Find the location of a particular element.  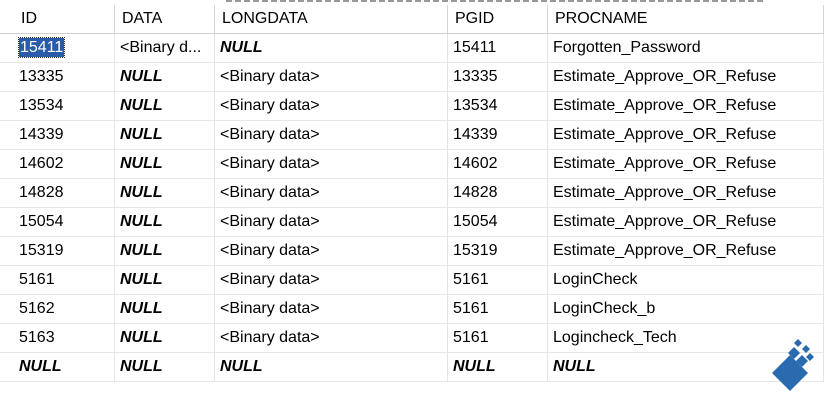

grid-header-row: ID DATA LONGDATA PGID PROCNAME is located at coordinates (412, 19).